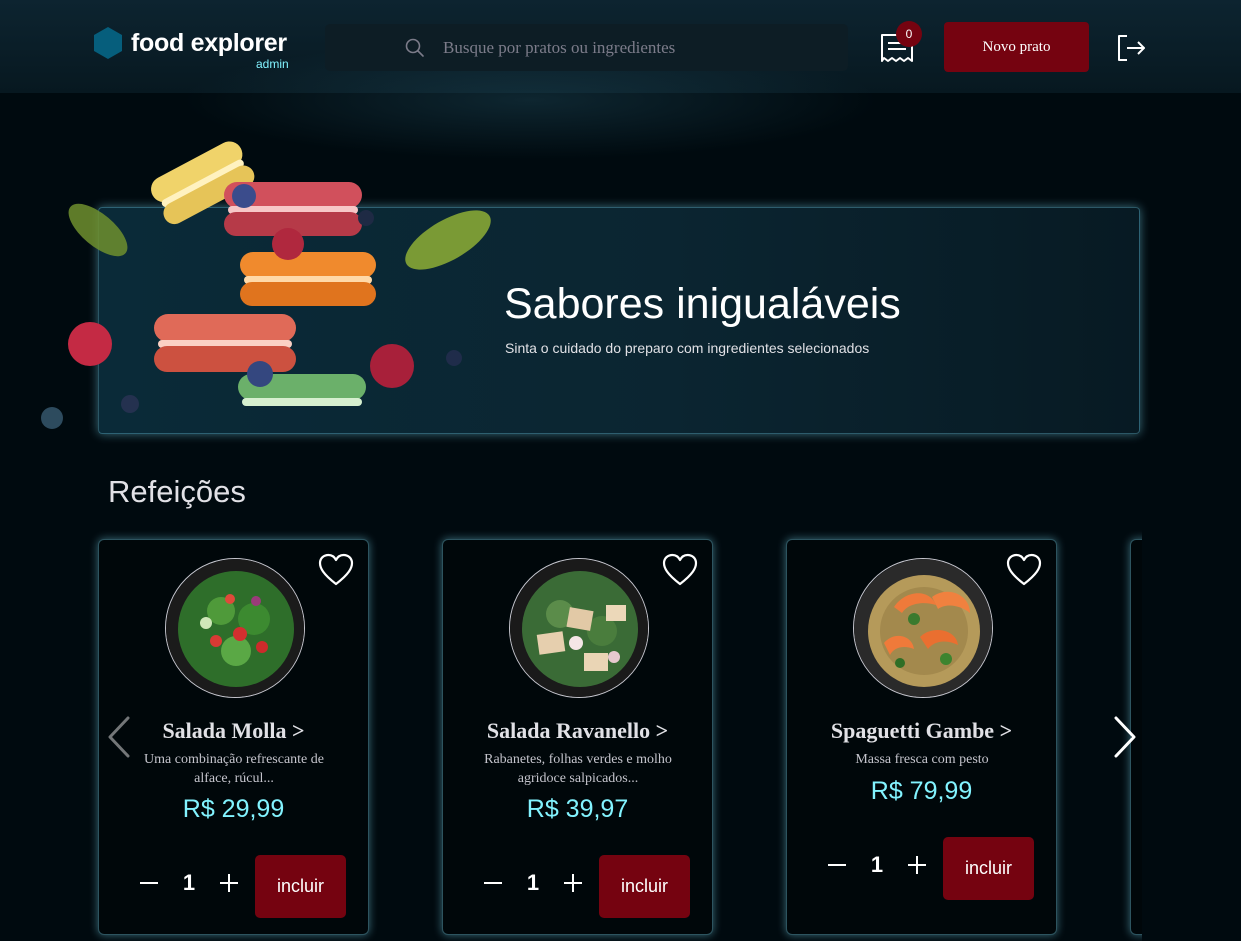  Describe the element at coordinates (209, 42) in the screenshot. I see `brand-name: food explorer` at that location.